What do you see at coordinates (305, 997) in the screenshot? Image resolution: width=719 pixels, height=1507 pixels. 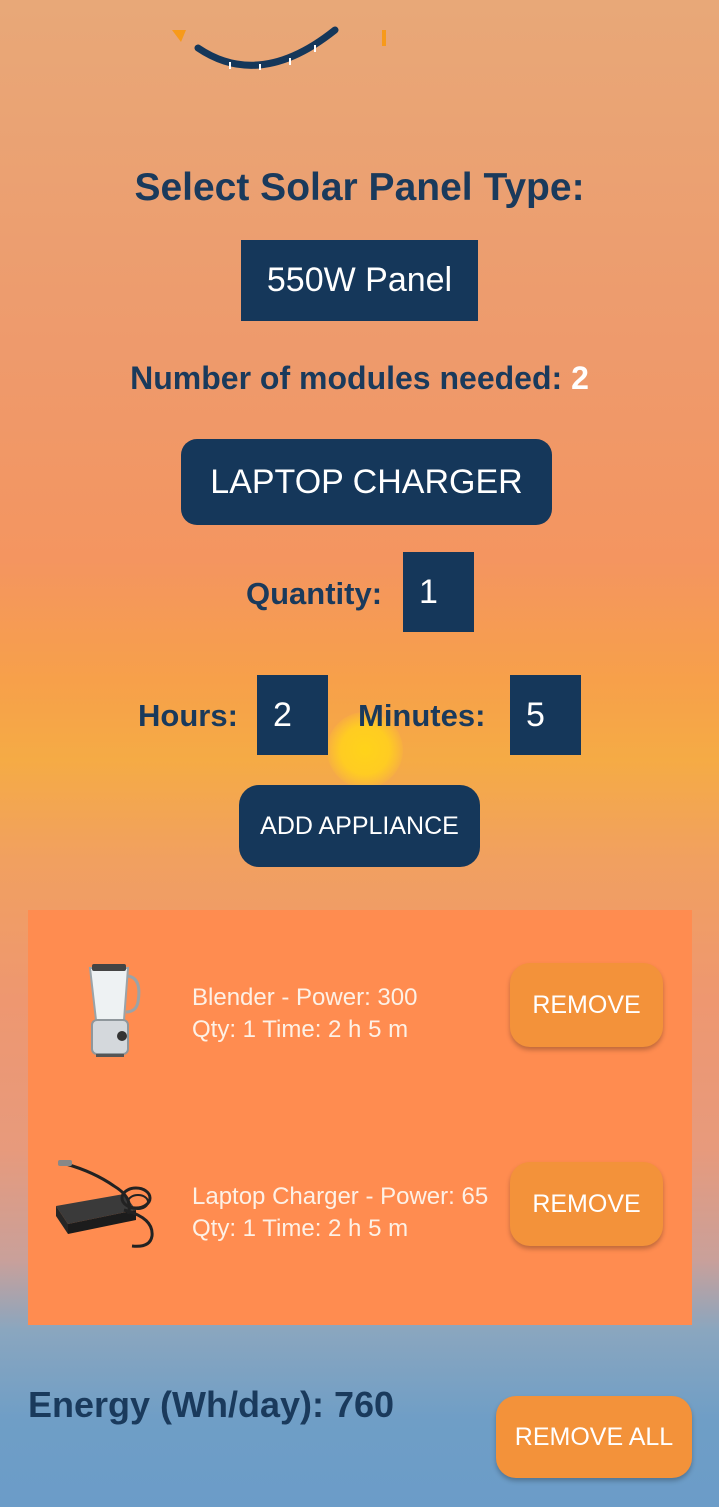 I see `item-description: Blender - Power: 300` at bounding box center [305, 997].